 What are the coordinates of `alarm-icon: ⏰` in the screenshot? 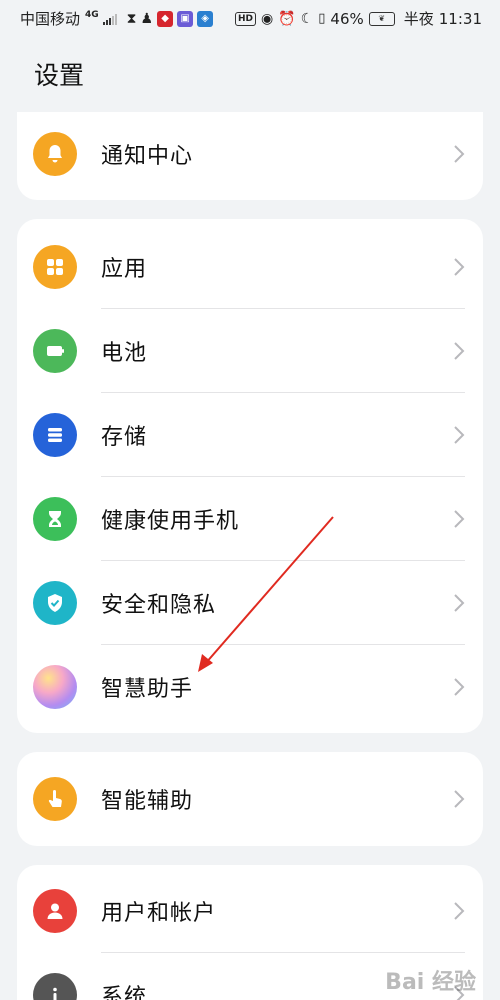 It's located at (287, 18).